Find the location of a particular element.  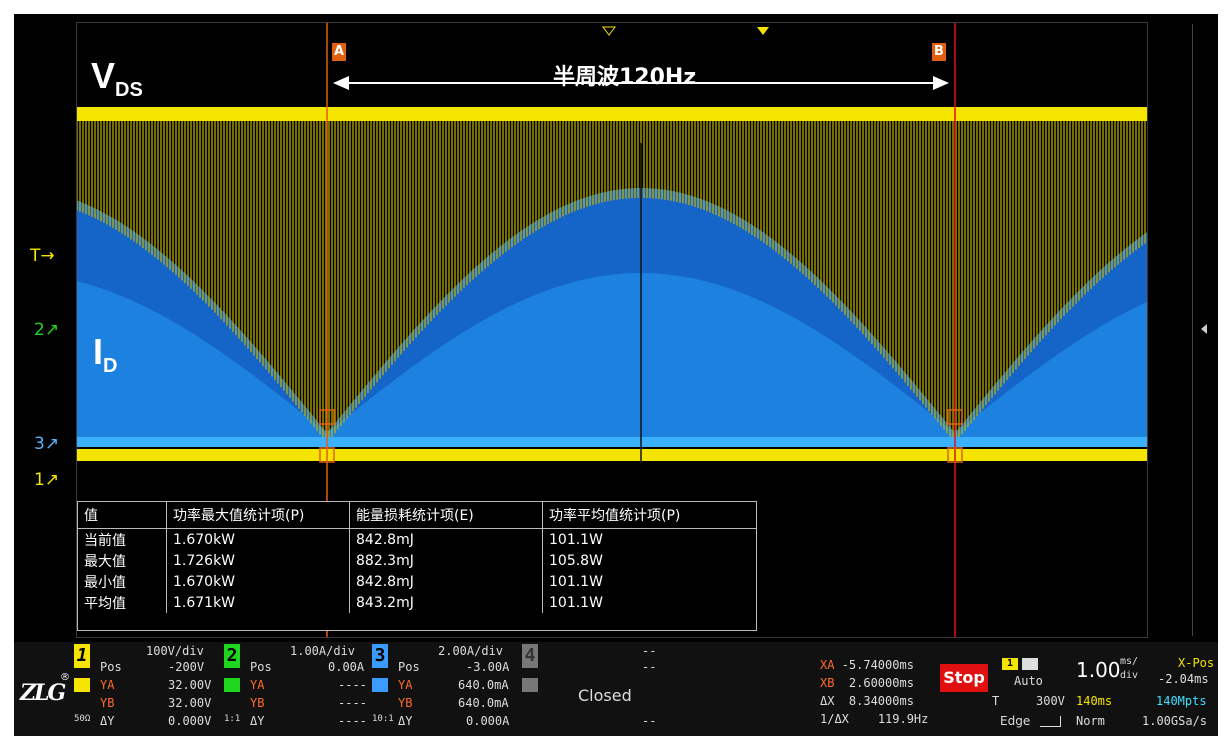

cursor-xb-label: XB is located at coordinates (827, 683).